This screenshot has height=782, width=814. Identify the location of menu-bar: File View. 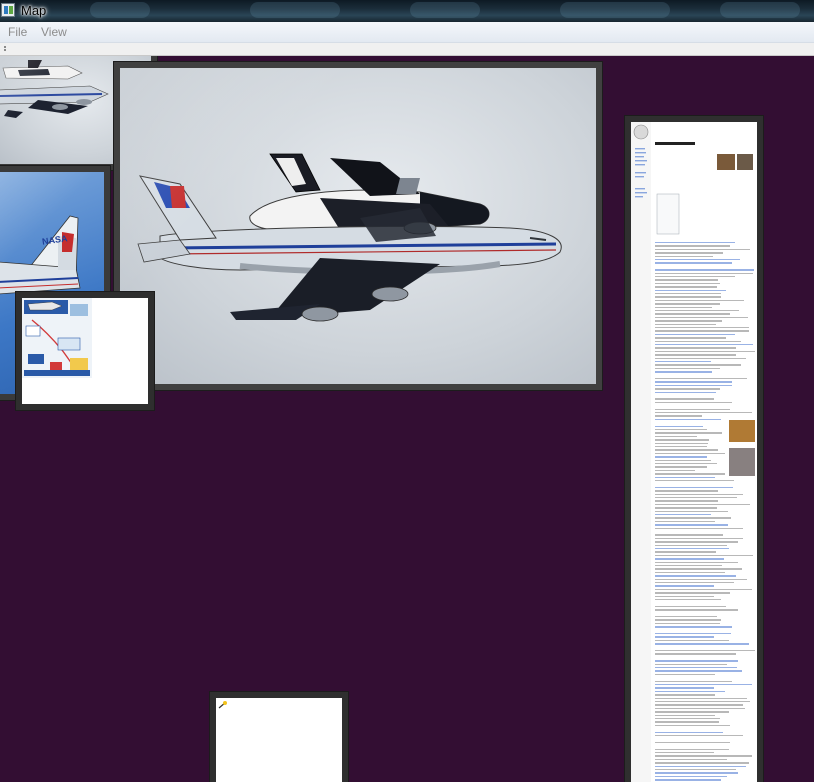
(407, 32).